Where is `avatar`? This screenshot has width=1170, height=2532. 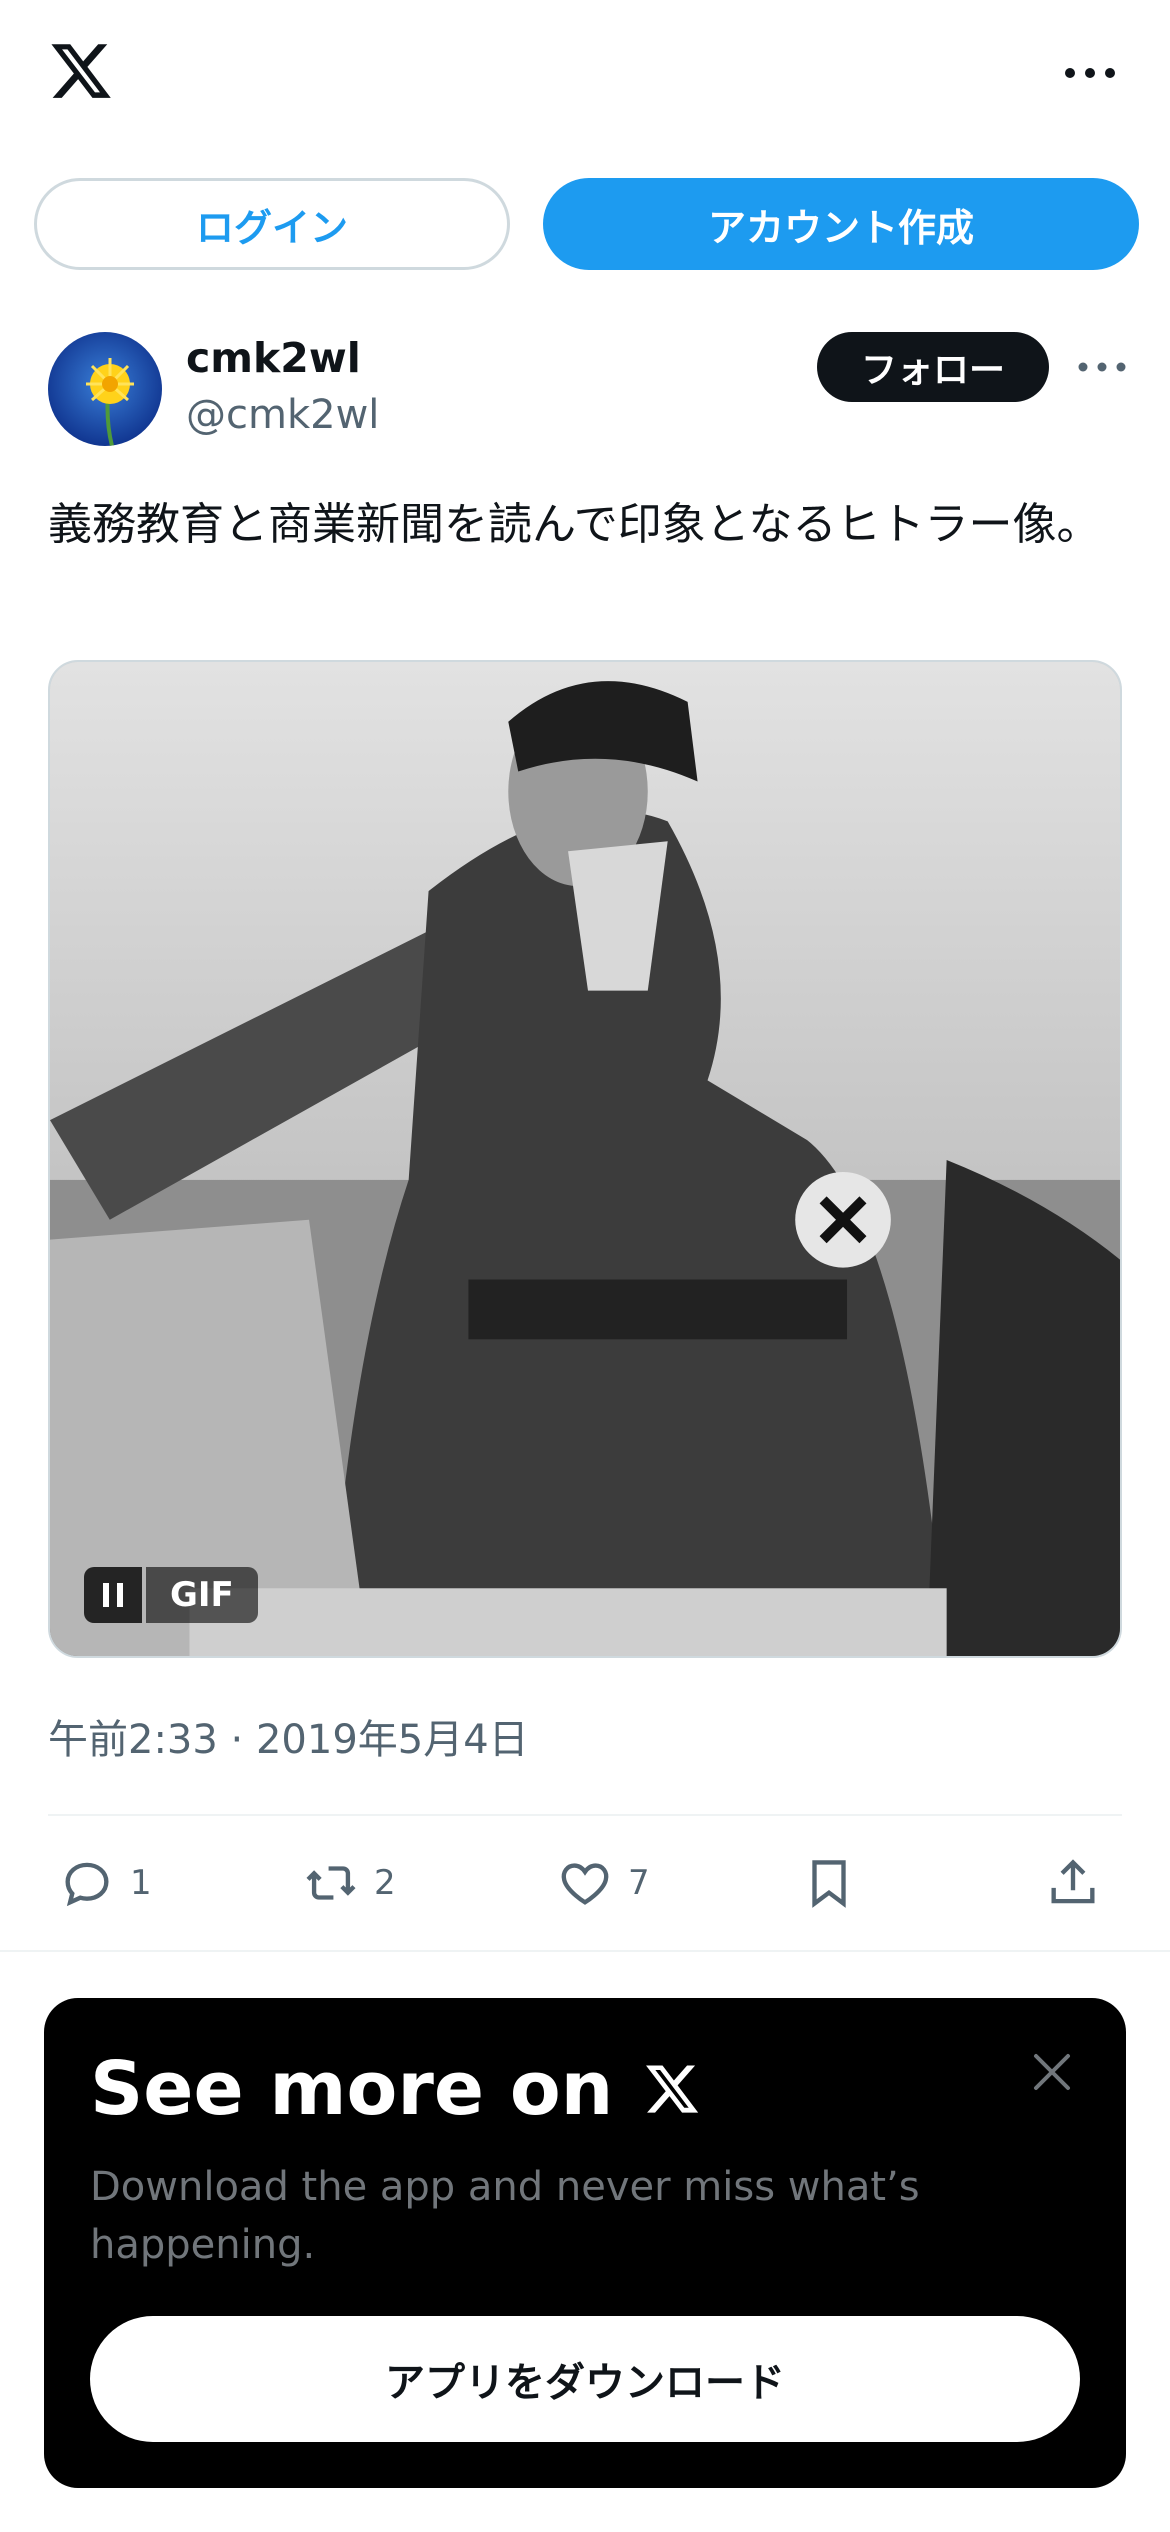 avatar is located at coordinates (105, 389).